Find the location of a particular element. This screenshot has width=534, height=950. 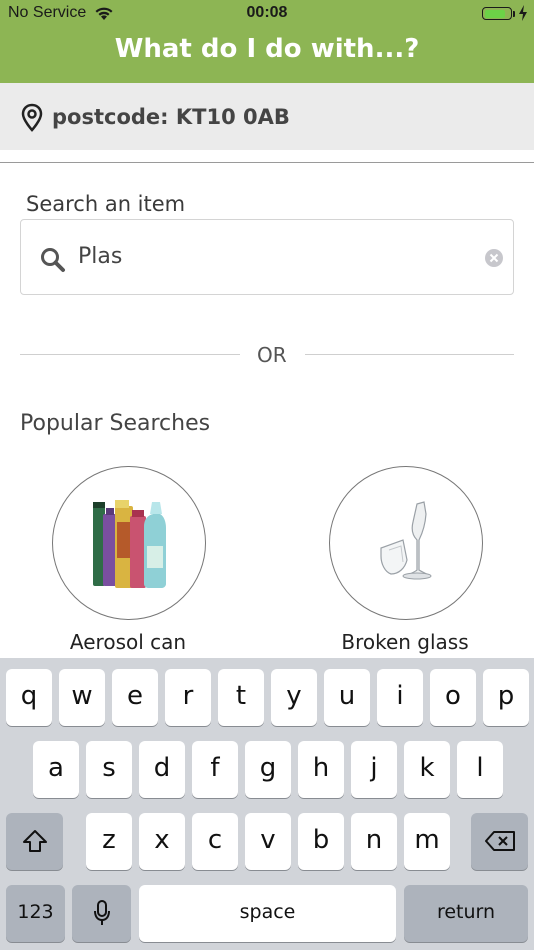

postcode-label: postcode: KT10 0AB is located at coordinates (171, 117).